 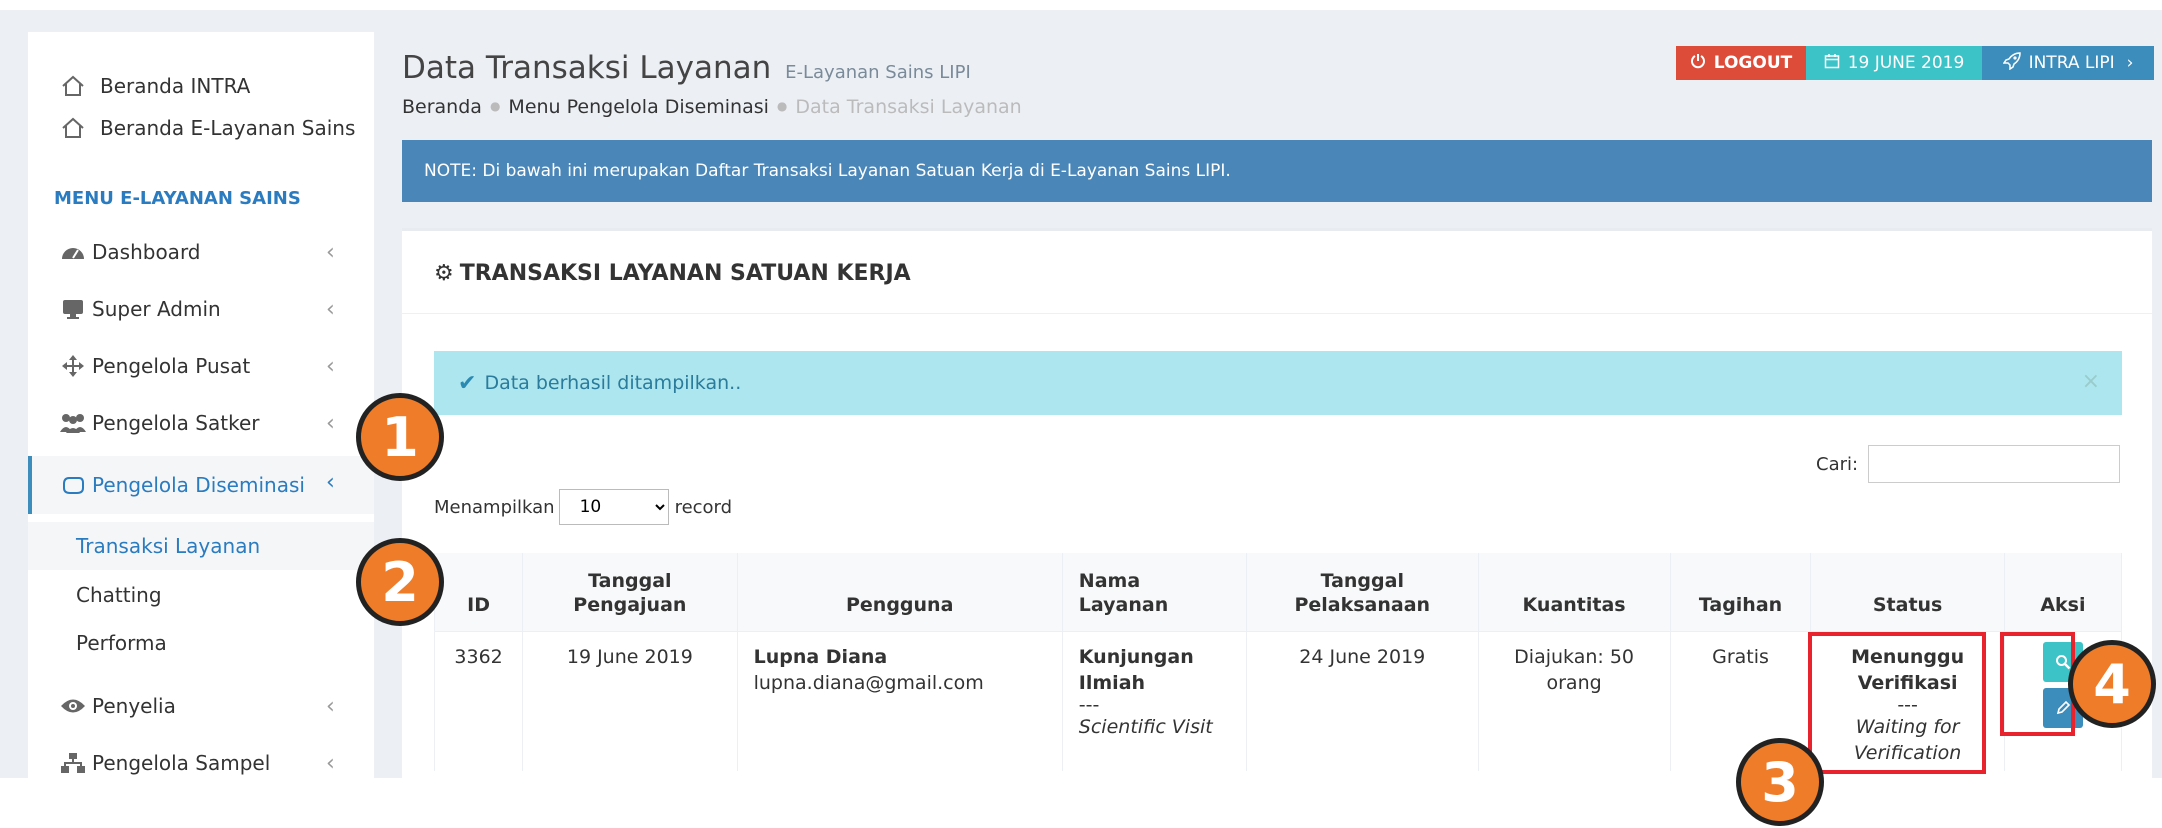 What do you see at coordinates (177, 198) in the screenshot?
I see `sidebar-section-header: MENU E-LAYANAN SAINS` at bounding box center [177, 198].